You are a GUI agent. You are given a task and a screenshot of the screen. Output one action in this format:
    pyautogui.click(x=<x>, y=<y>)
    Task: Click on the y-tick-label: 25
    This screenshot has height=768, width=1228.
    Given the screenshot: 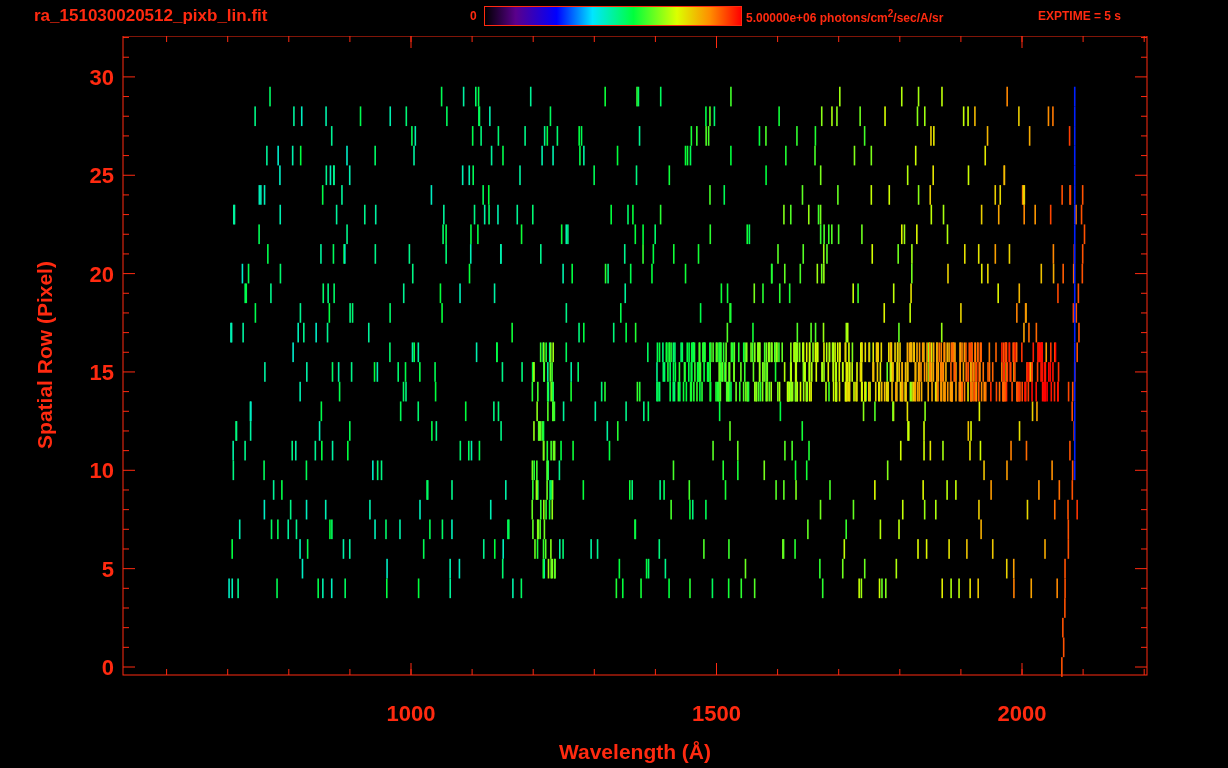 What is the action you would take?
    pyautogui.click(x=101, y=176)
    